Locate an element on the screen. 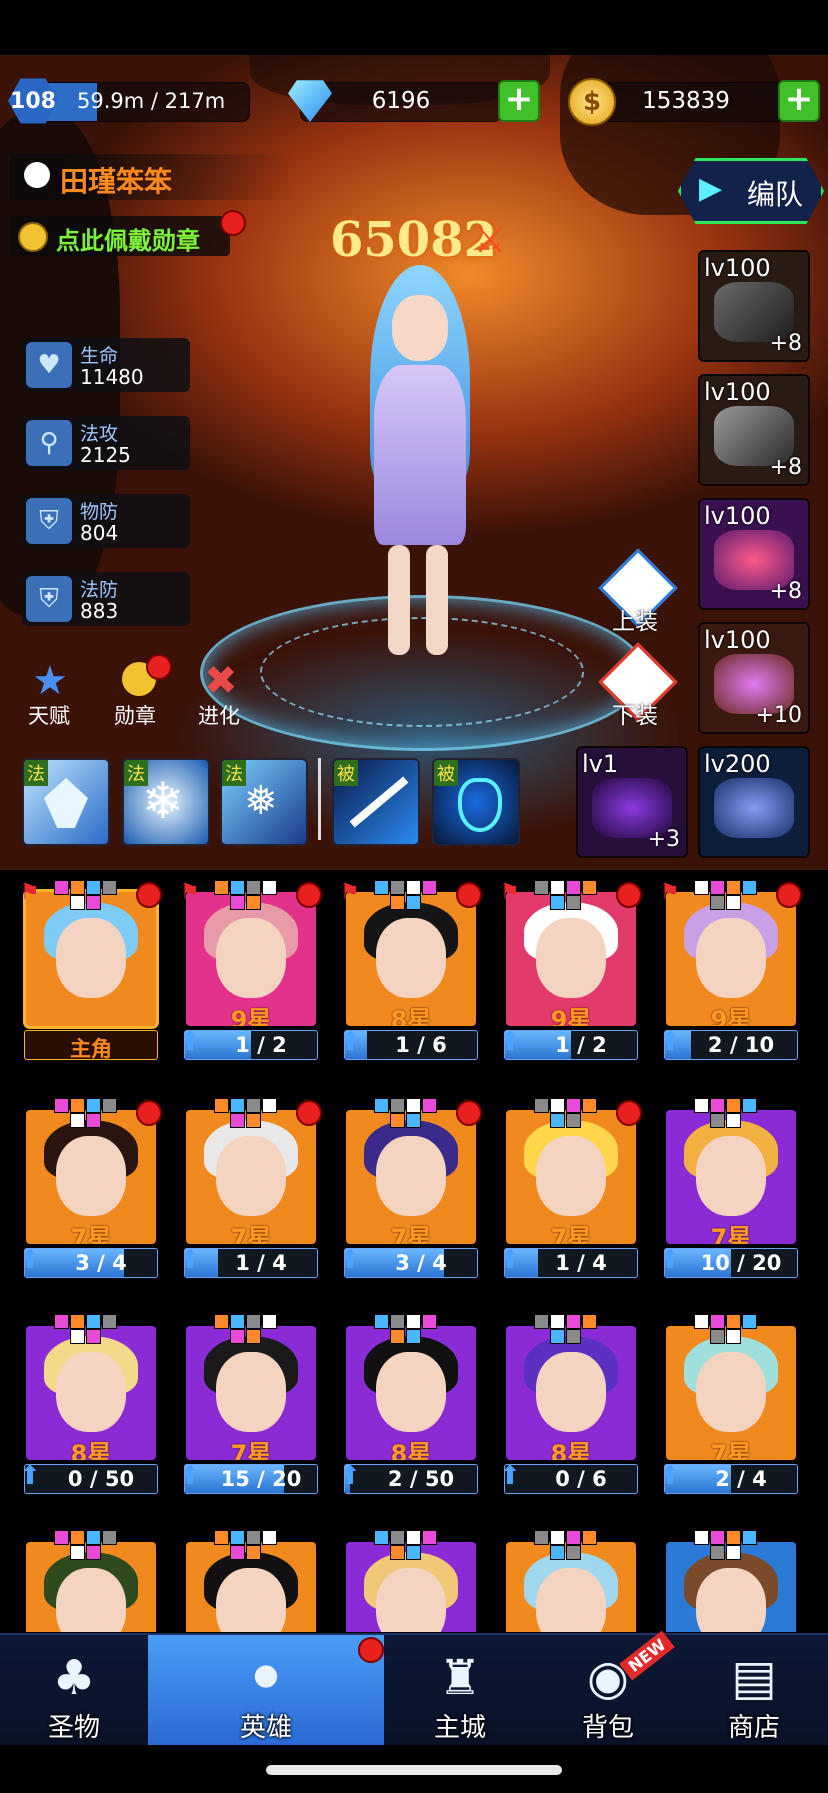 This screenshot has width=828, height=1793. hero-card: 7星 ⬆ 2 / 4 is located at coordinates (728, 1404).